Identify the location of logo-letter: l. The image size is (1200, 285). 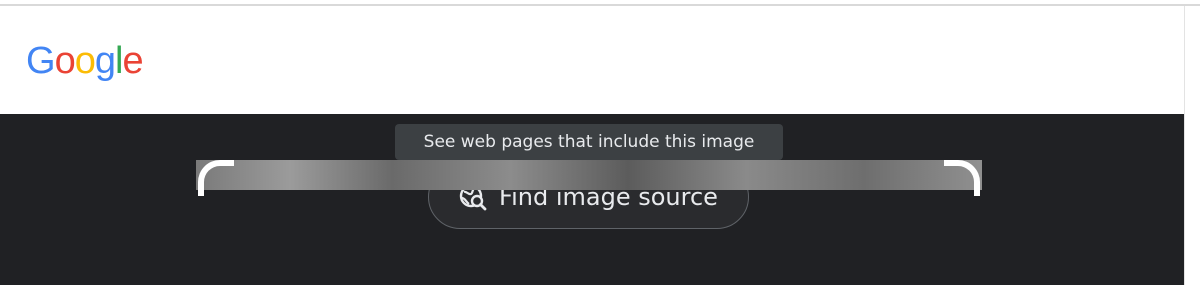
(119, 61).